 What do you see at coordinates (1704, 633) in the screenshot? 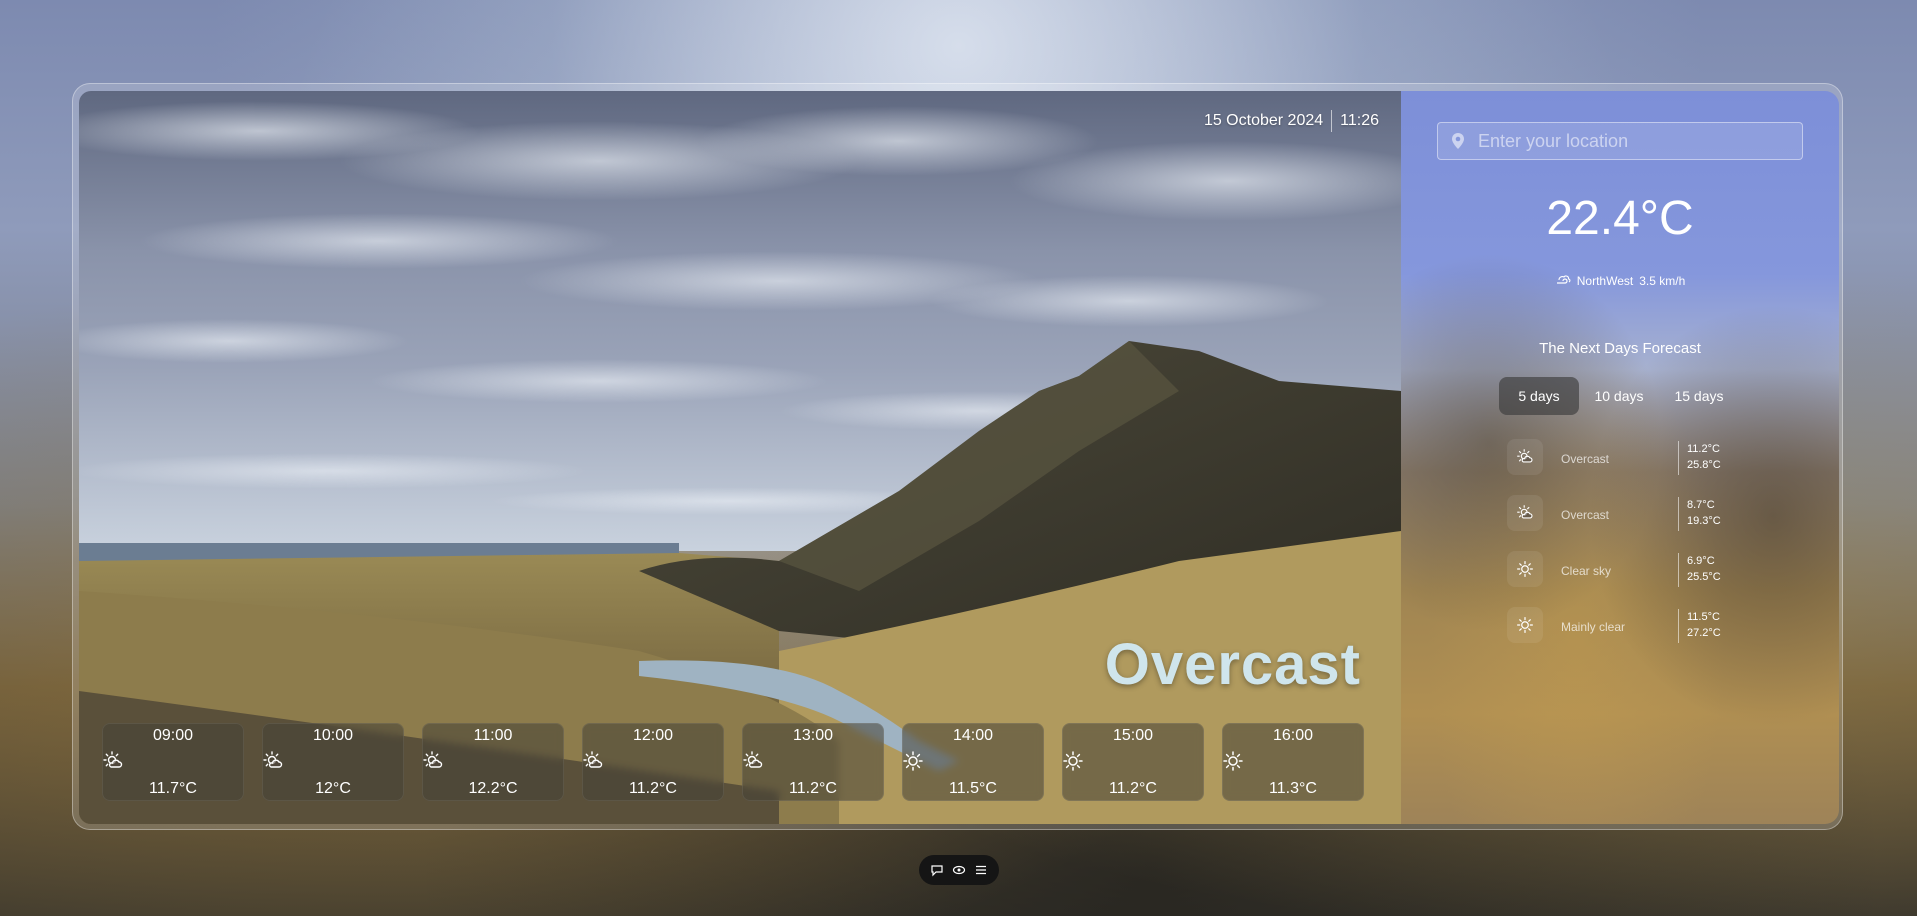
I see `day-high-temp: 27.2°C` at bounding box center [1704, 633].